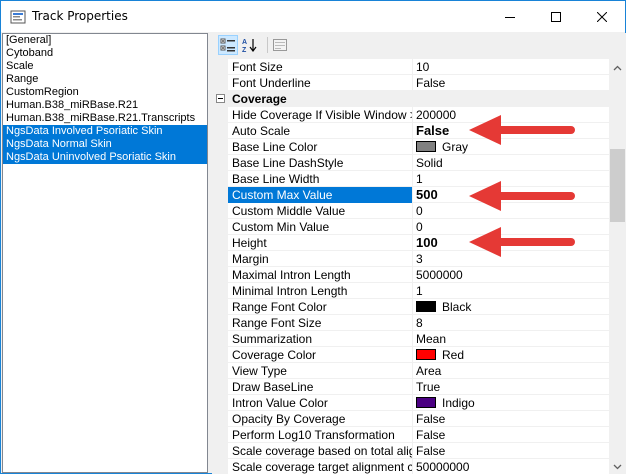  Describe the element at coordinates (277, 323) in the screenshot. I see `property-name: Range Font Size` at that location.